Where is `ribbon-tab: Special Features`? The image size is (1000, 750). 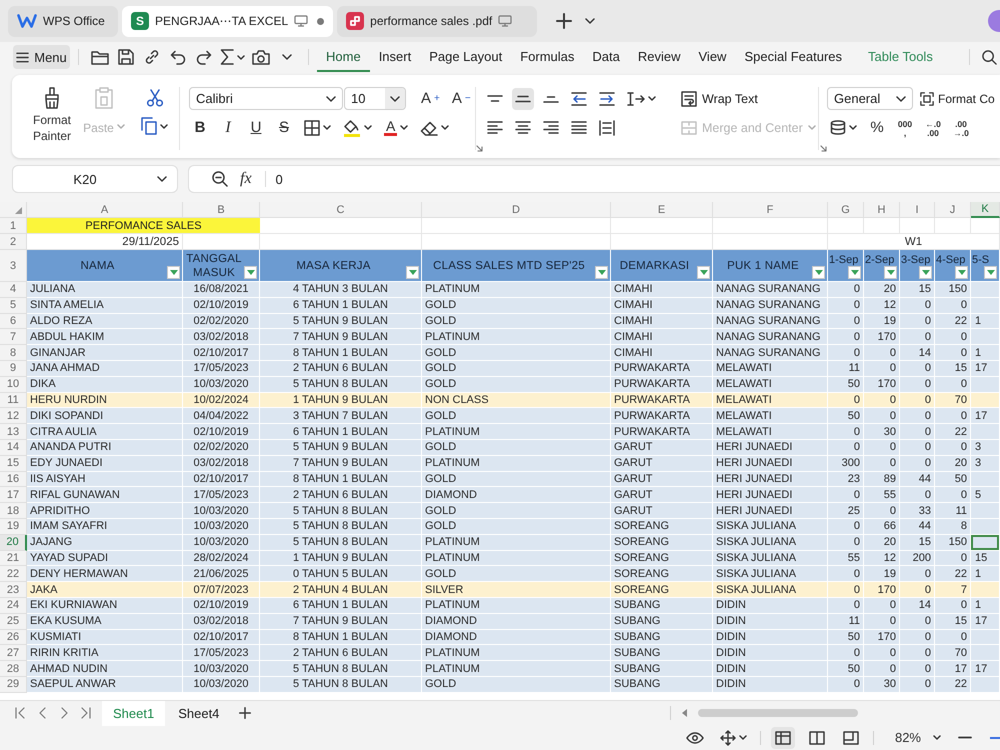
ribbon-tab: Special Features is located at coordinates (793, 57).